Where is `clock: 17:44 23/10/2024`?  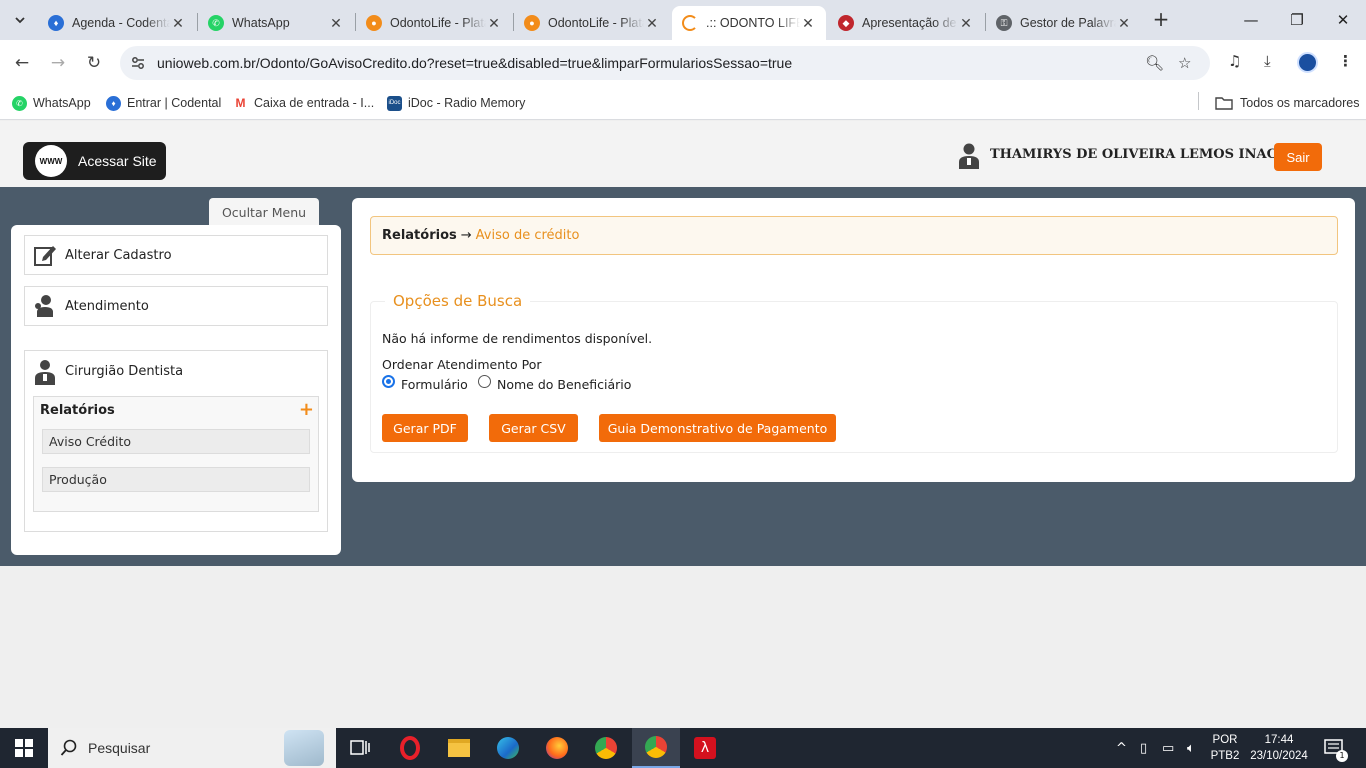
clock: 17:44 23/10/2024 is located at coordinates (1279, 748).